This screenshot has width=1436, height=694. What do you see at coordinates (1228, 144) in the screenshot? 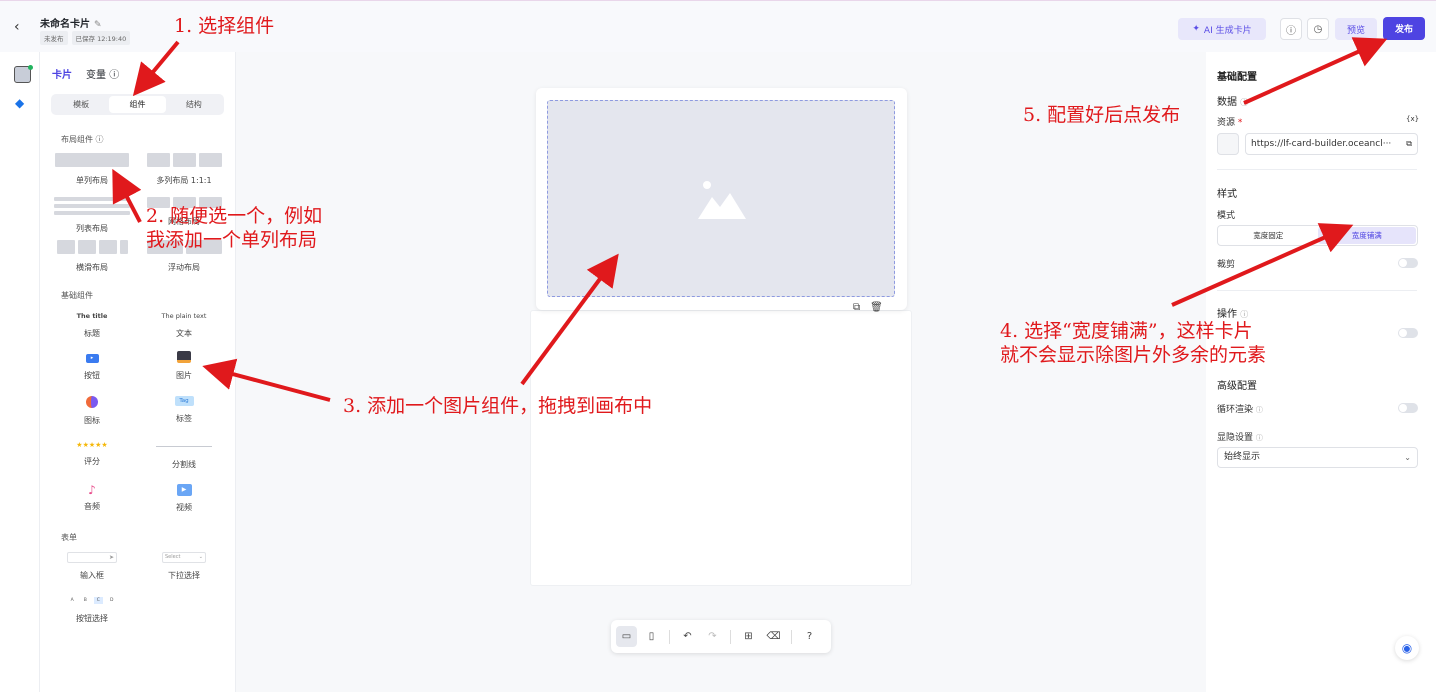
I see `image-thumbnail` at bounding box center [1228, 144].